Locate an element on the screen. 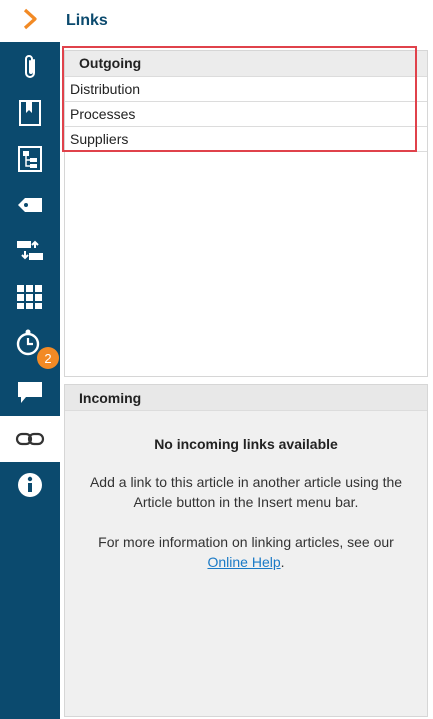  notification-badge: 2 is located at coordinates (48, 358).